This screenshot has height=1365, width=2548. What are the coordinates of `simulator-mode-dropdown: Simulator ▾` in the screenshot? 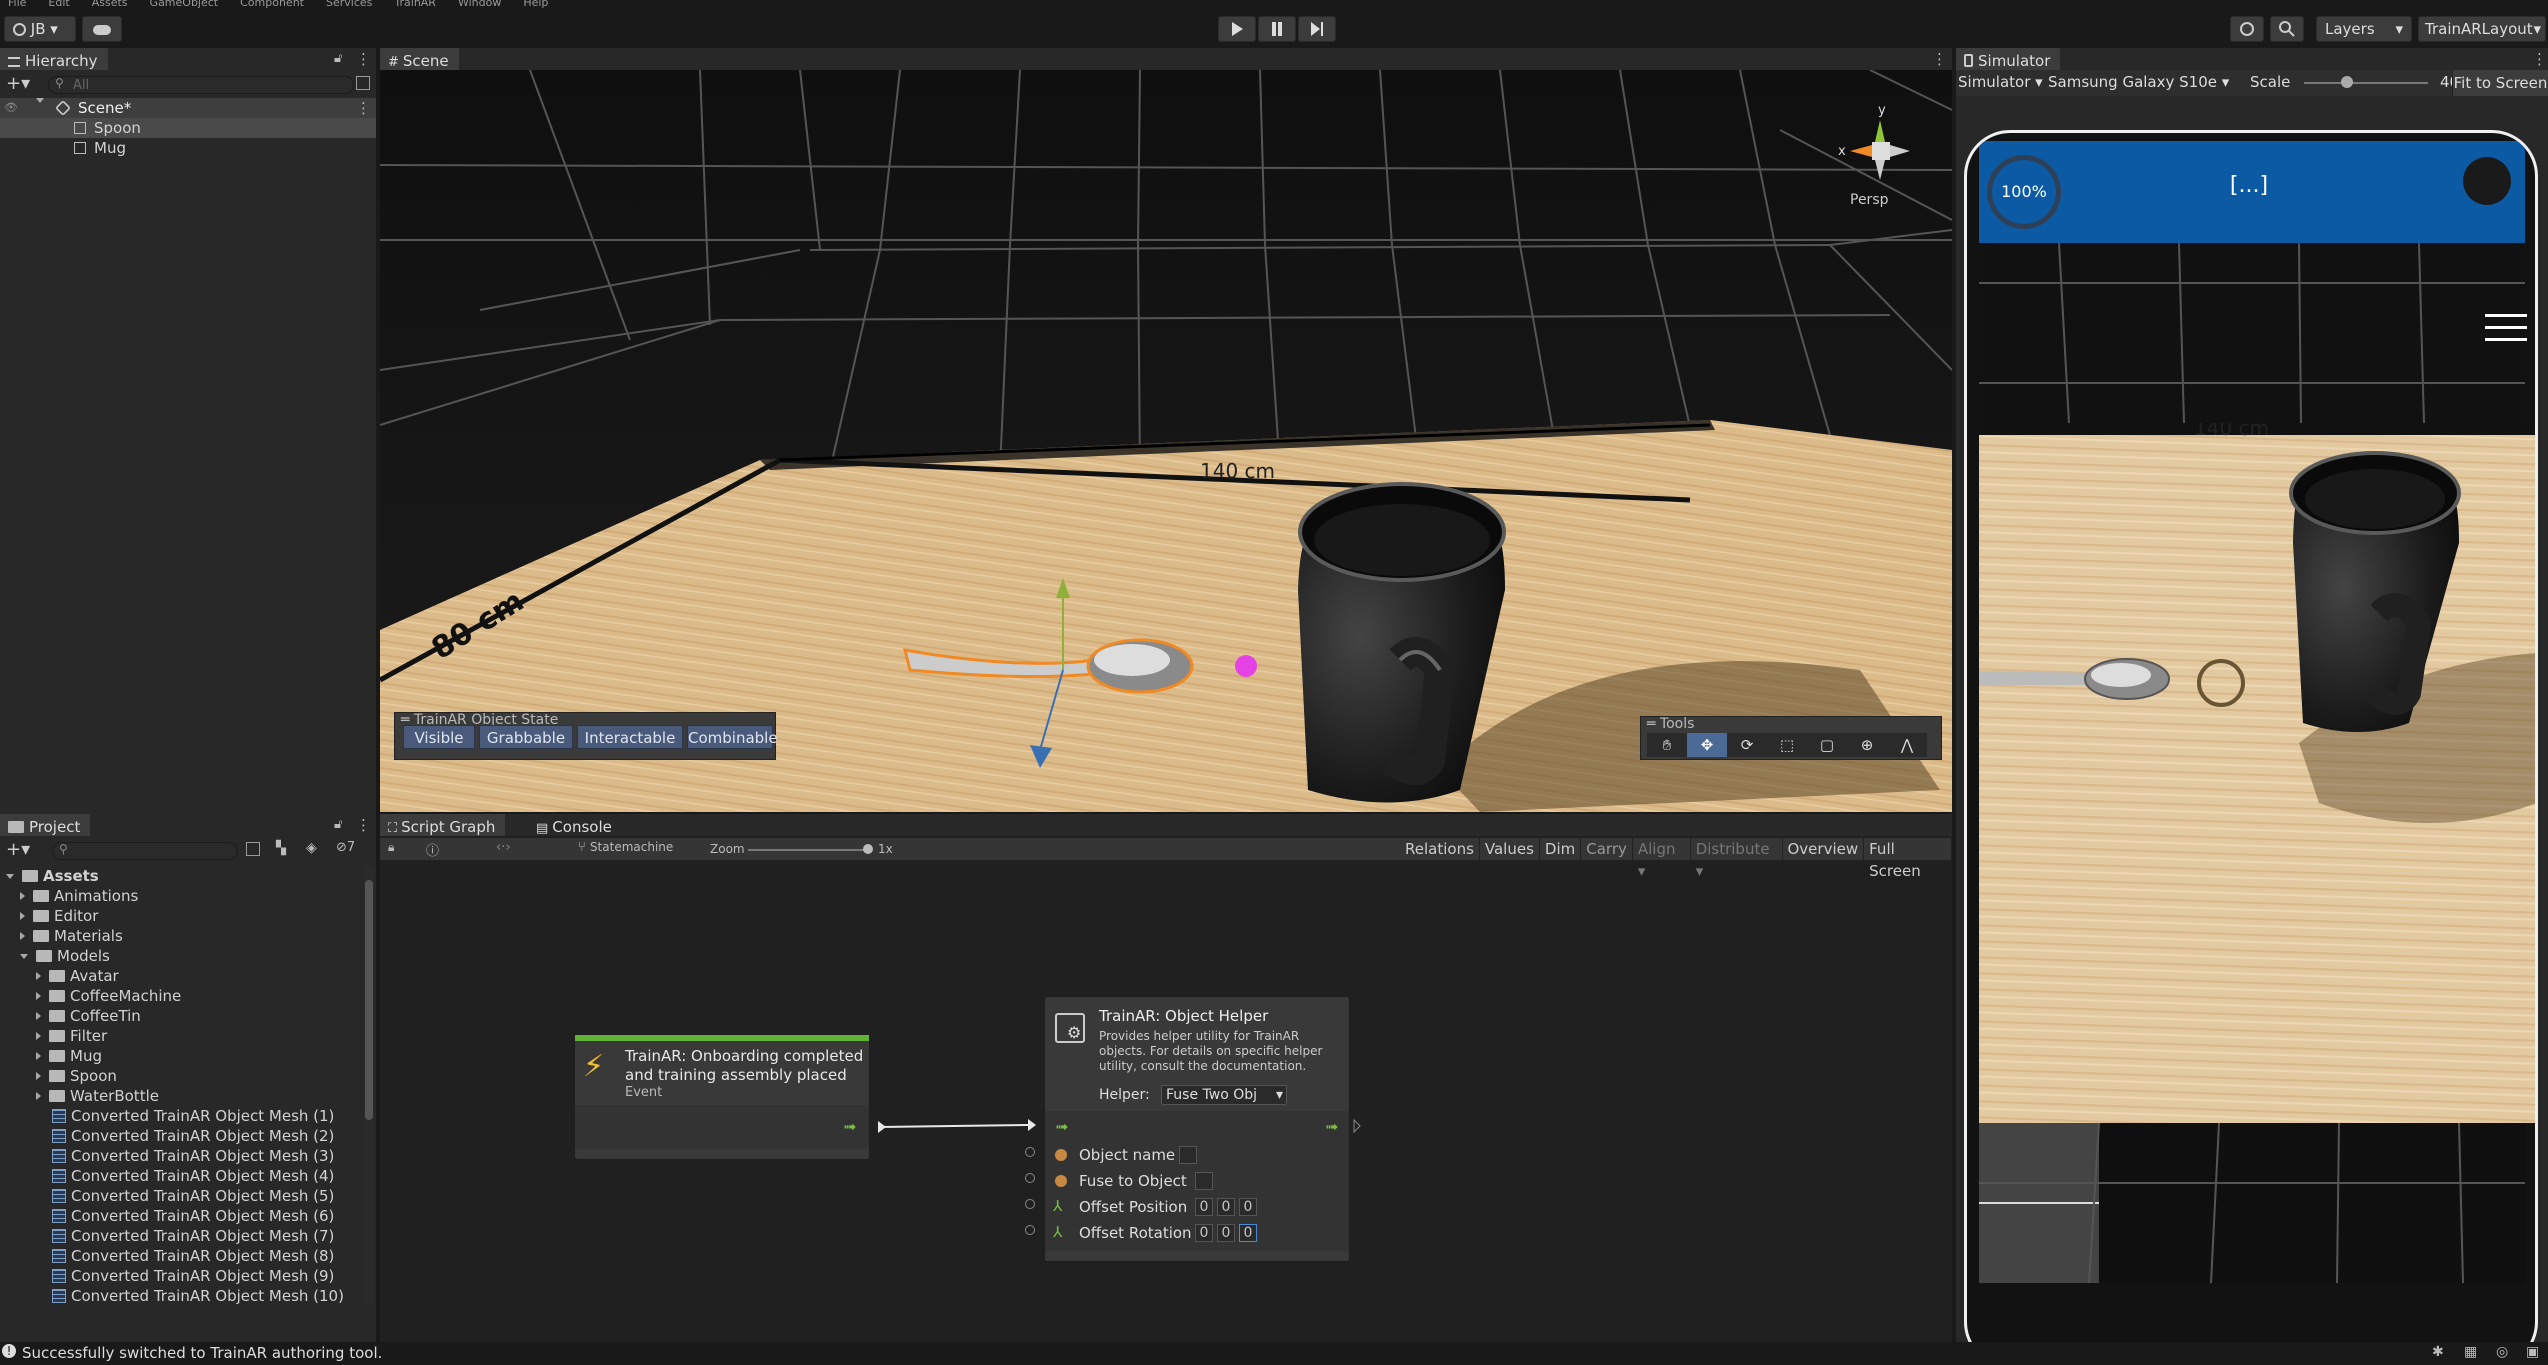 It's located at (2000, 82).